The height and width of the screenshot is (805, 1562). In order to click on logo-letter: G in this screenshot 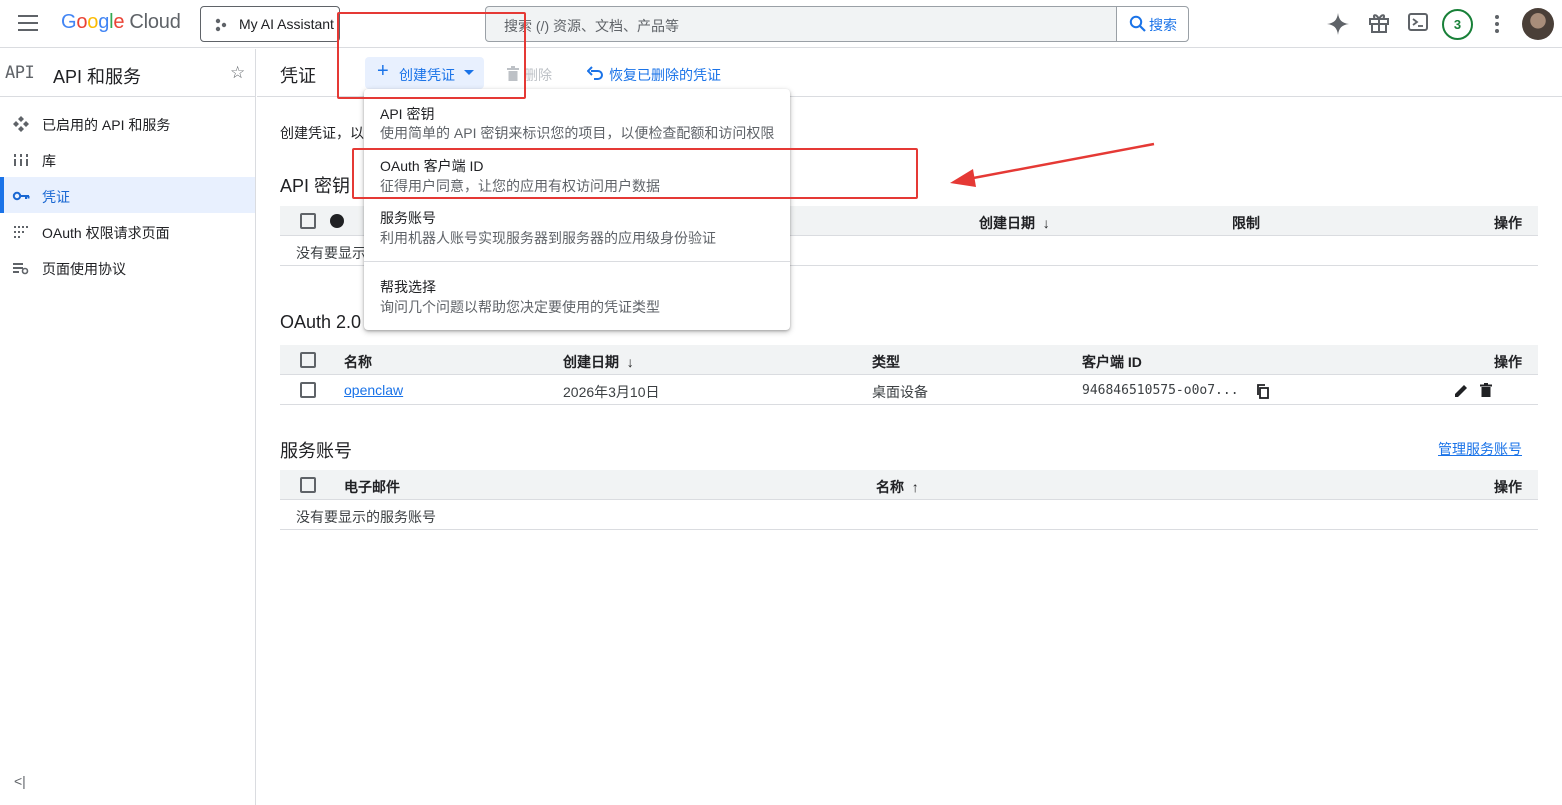, I will do `click(69, 22)`.